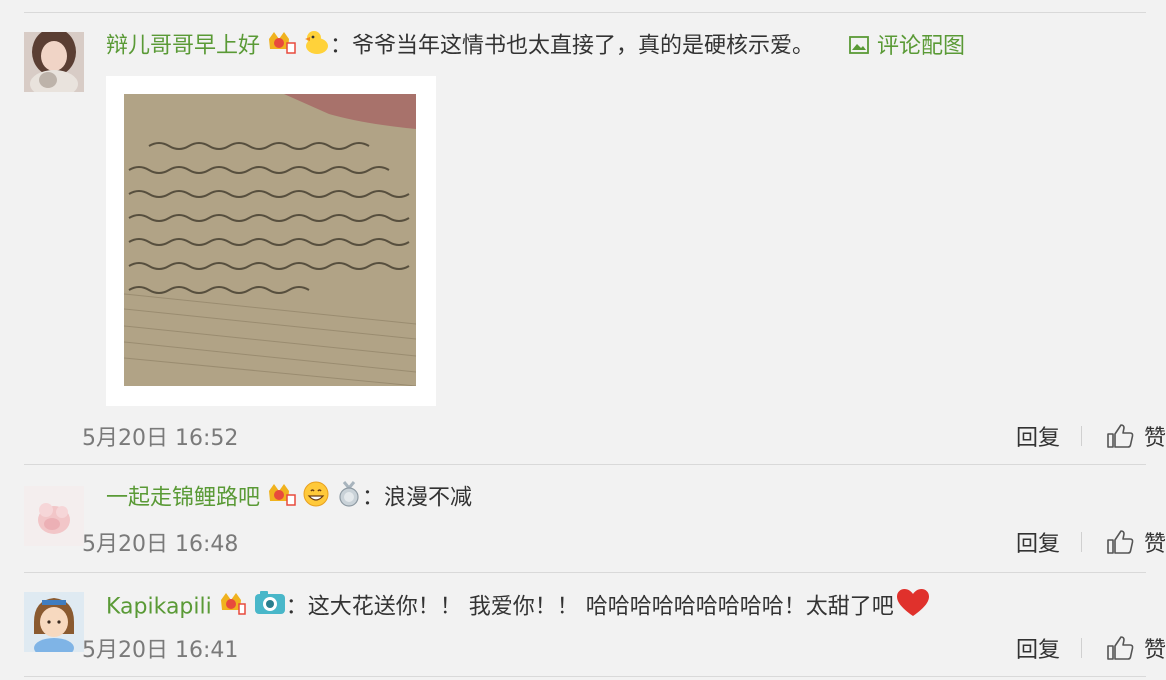  Describe the element at coordinates (160, 544) in the screenshot. I see `timestamp: 5月20日 16:48` at that location.